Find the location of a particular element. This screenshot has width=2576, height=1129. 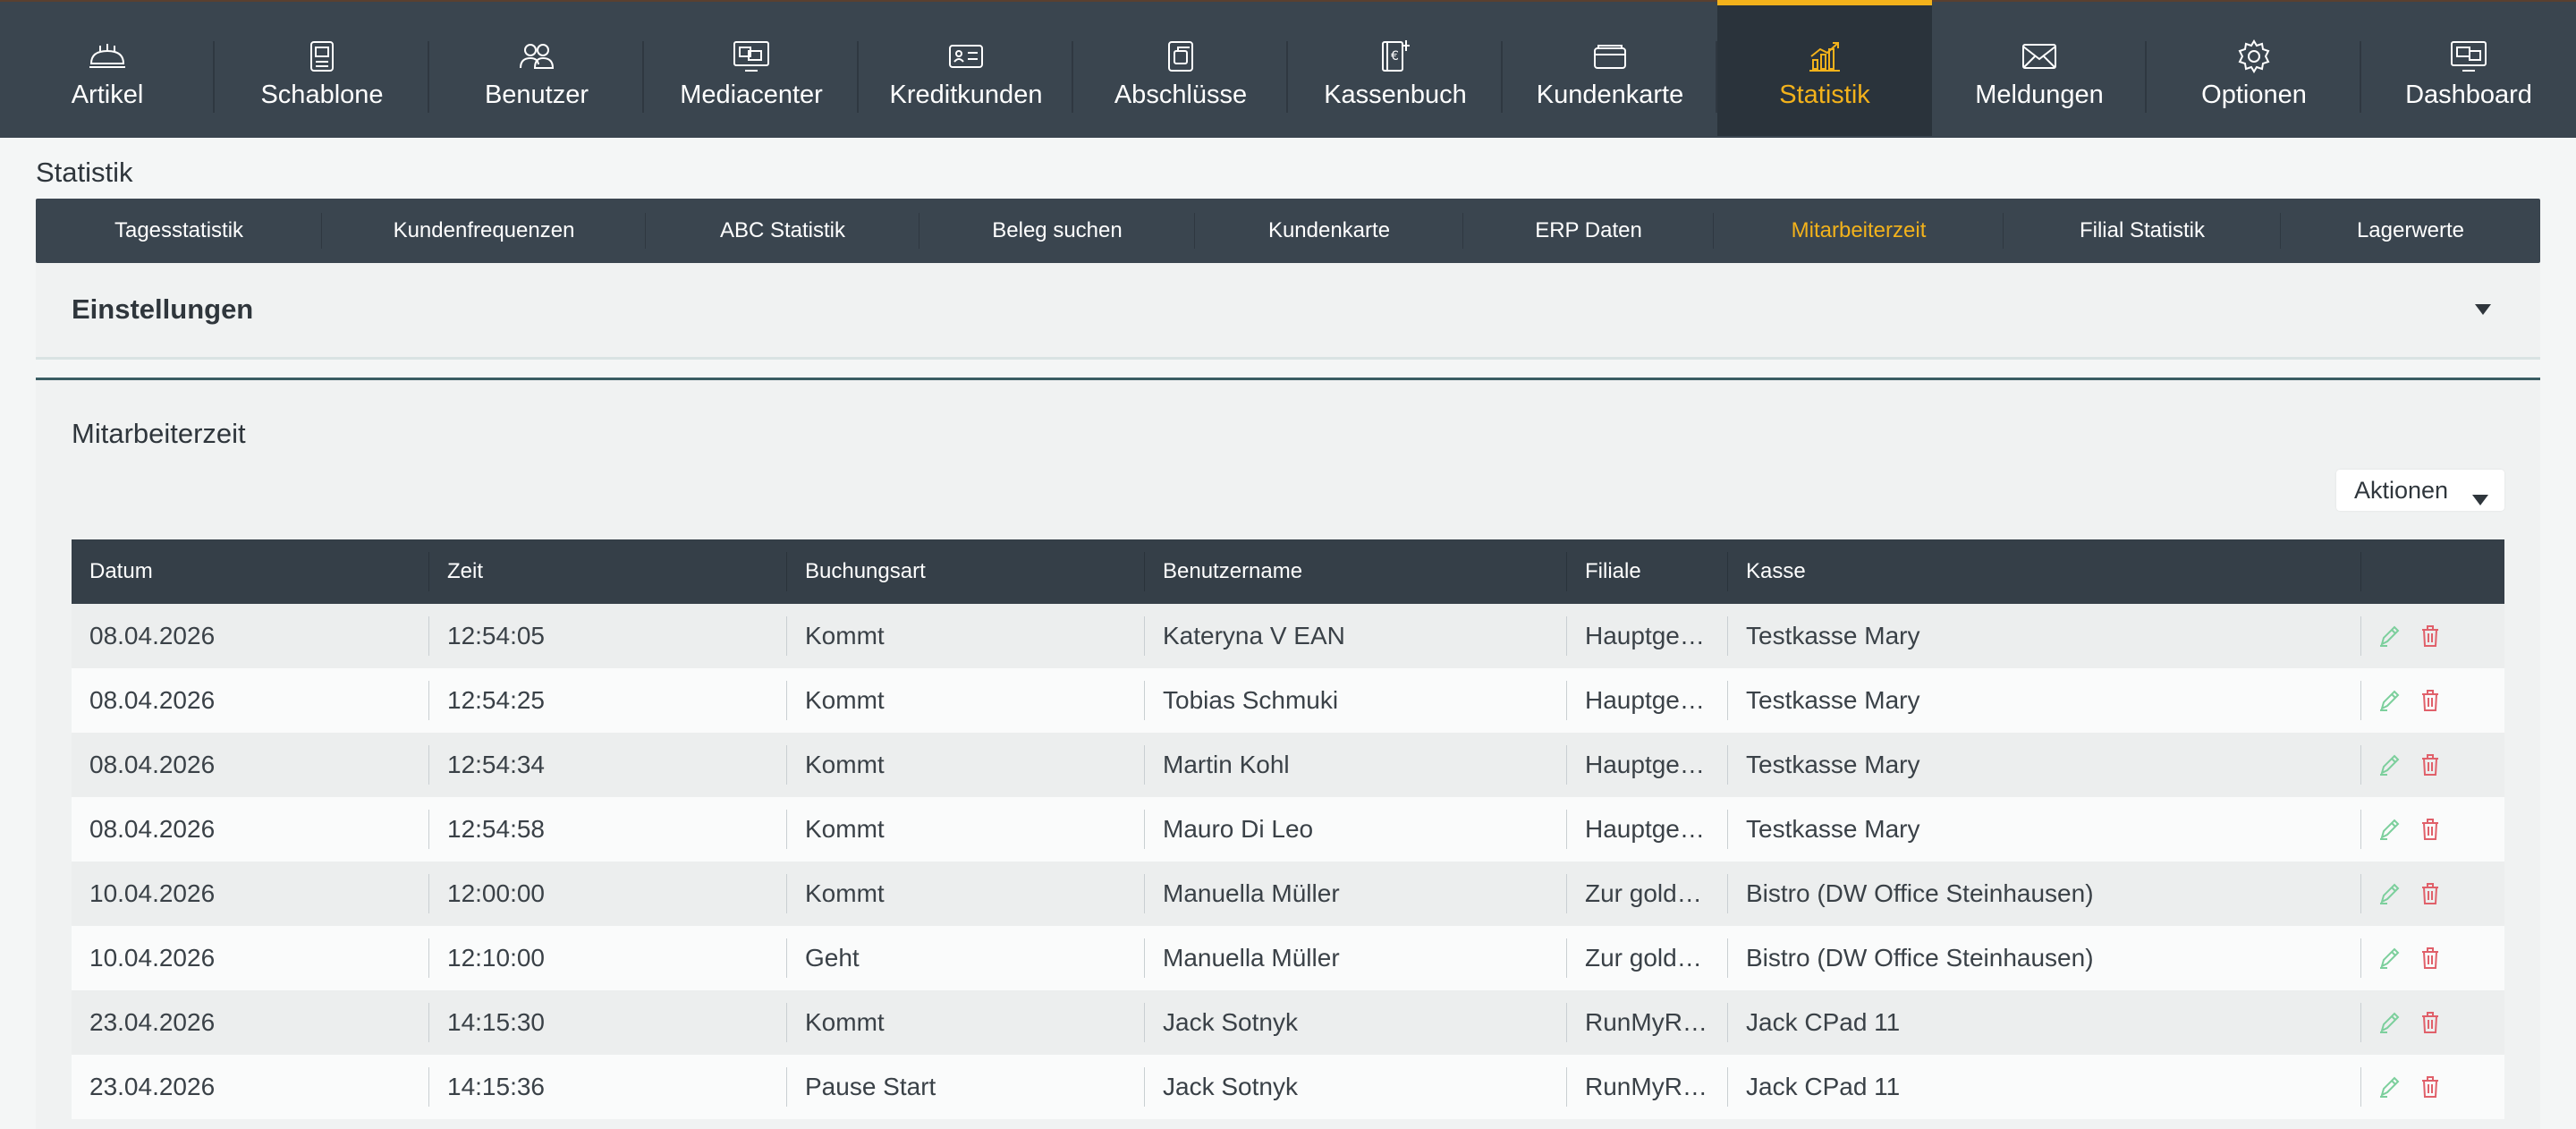

cell-zeit-text: 12:54:25 is located at coordinates (496, 700).